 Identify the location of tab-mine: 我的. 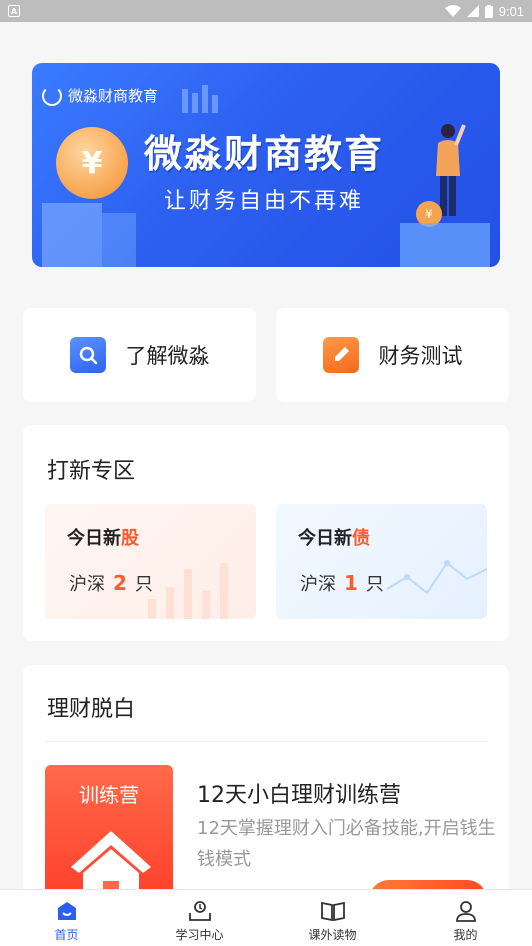
(465, 918).